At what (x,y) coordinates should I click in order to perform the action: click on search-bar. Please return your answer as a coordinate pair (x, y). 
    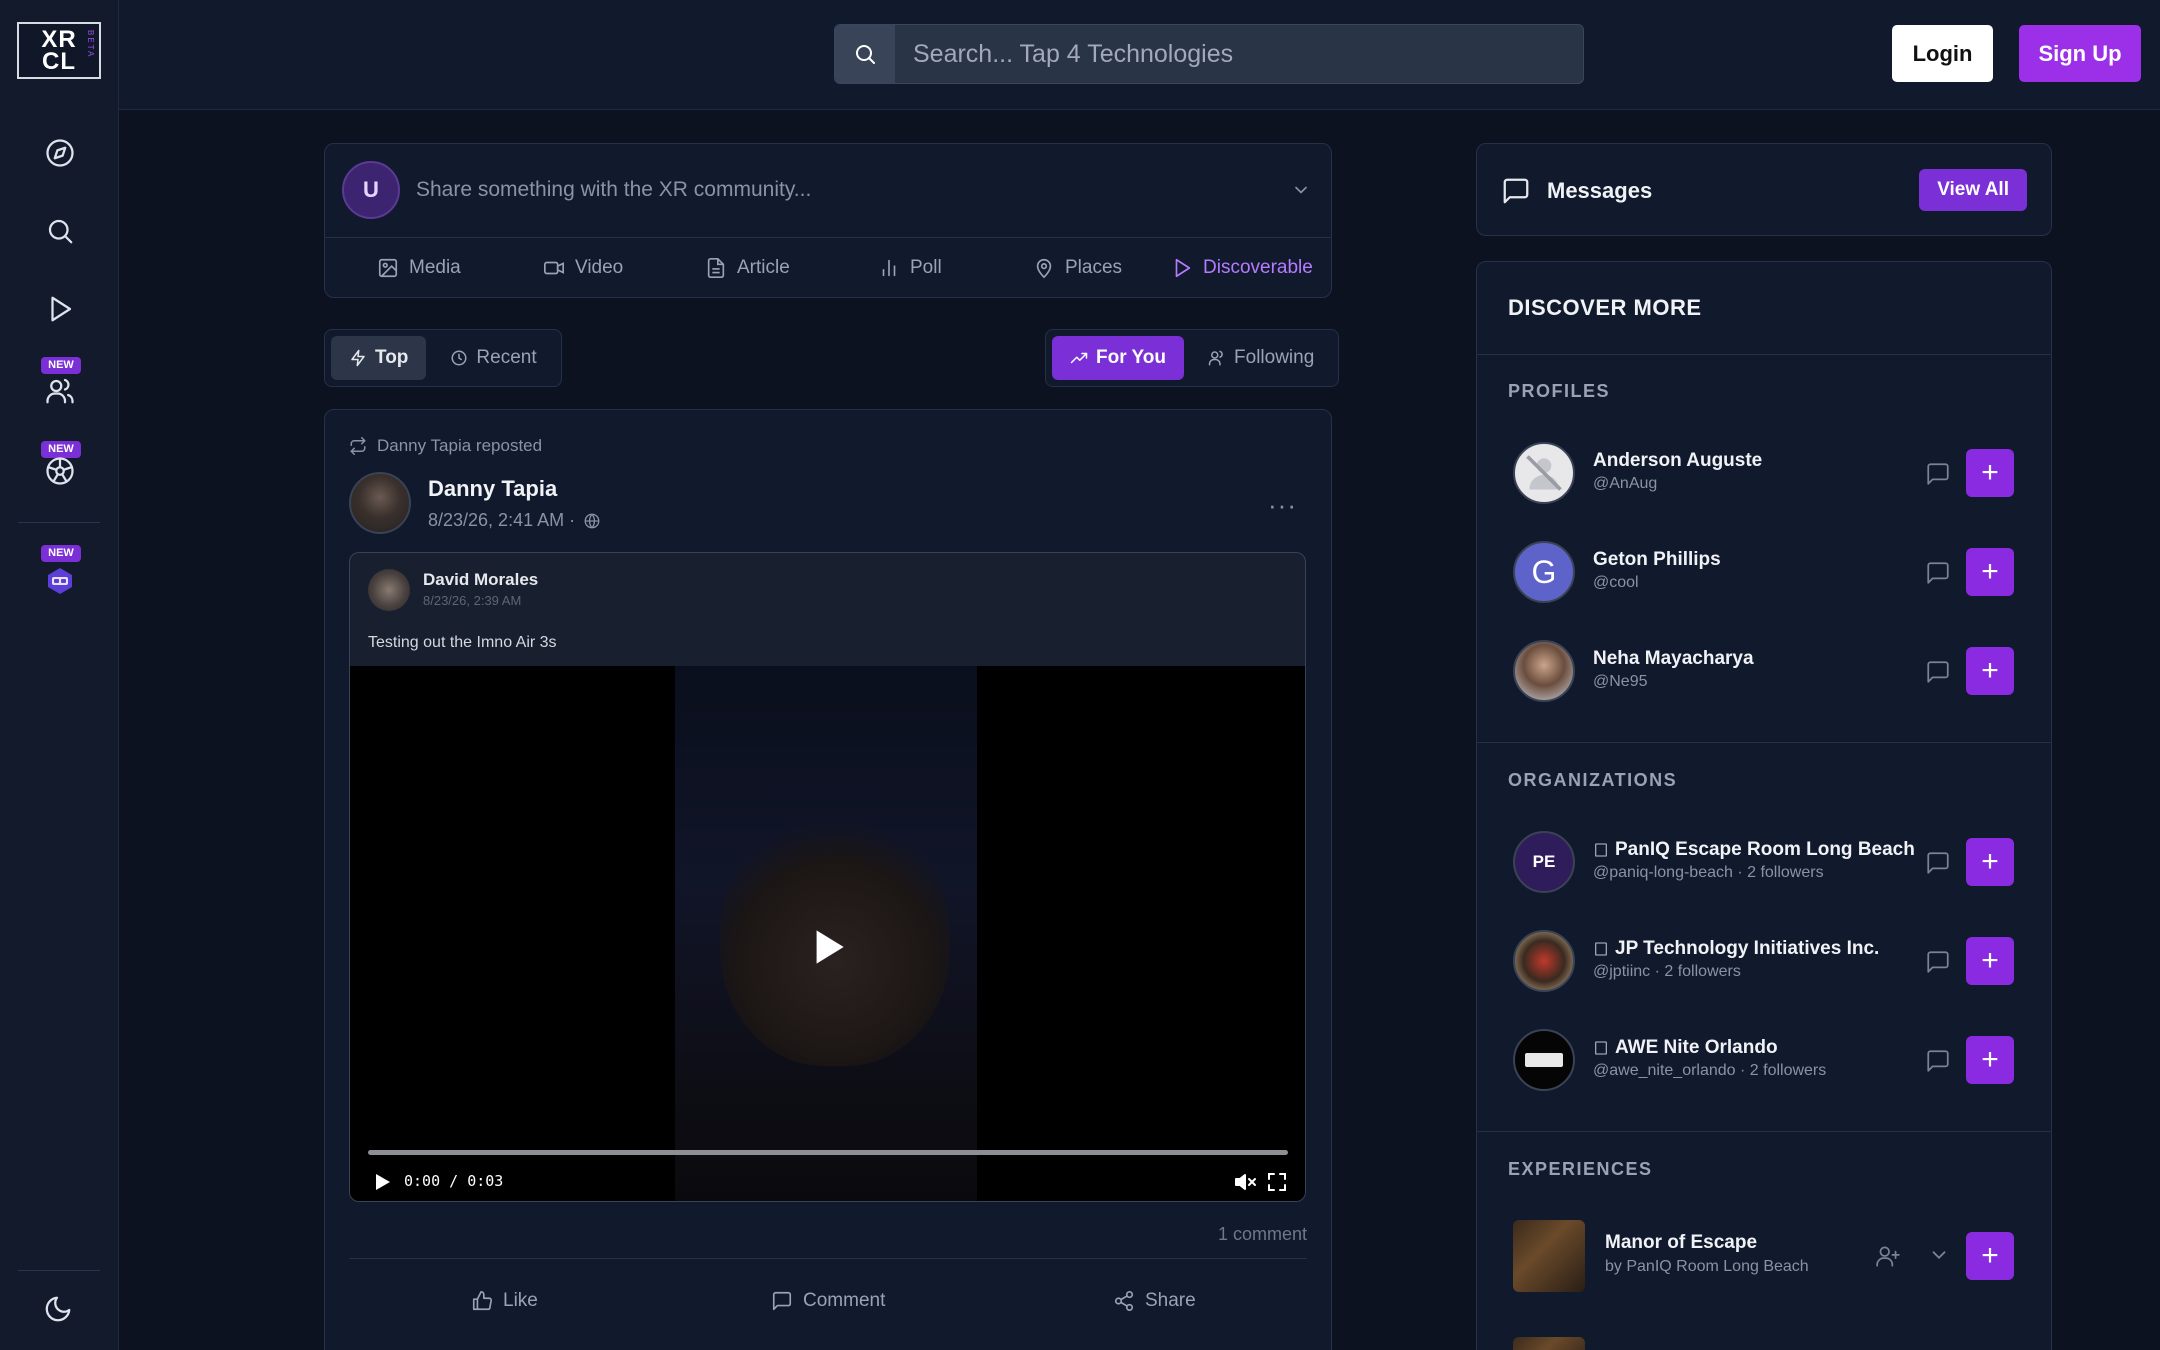
    Looking at the image, I should click on (1209, 54).